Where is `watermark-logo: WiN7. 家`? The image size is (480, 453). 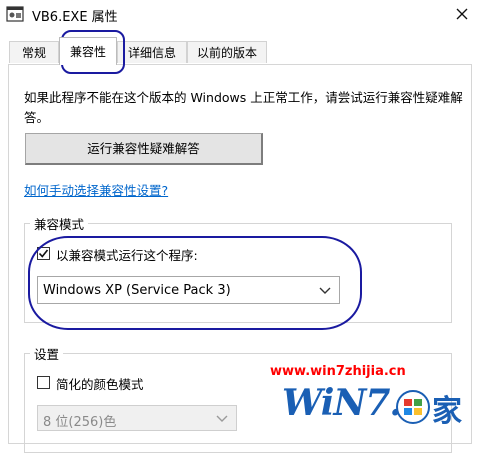
watermark-logo: WiN7. 家 is located at coordinates (378, 407).